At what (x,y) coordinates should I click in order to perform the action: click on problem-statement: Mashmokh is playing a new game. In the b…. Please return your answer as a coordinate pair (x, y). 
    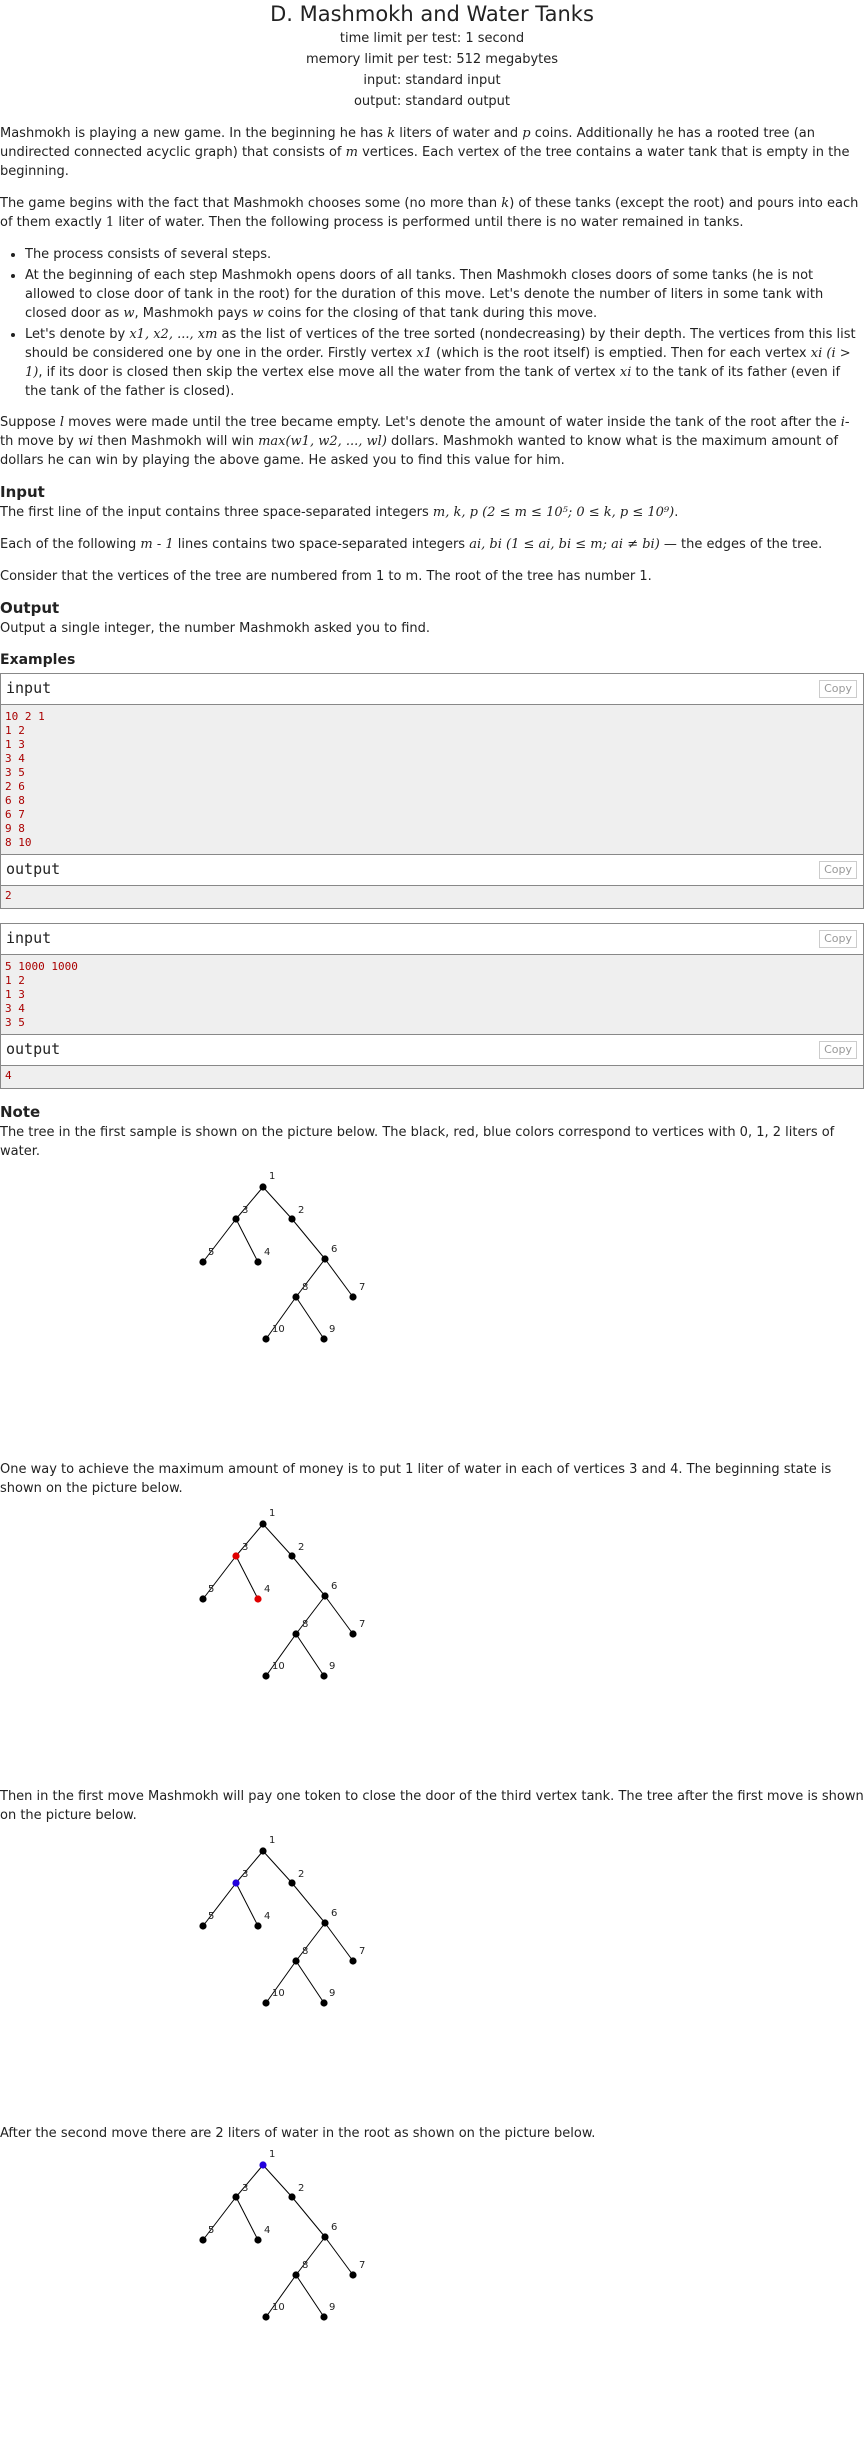
    Looking at the image, I should click on (432, 297).